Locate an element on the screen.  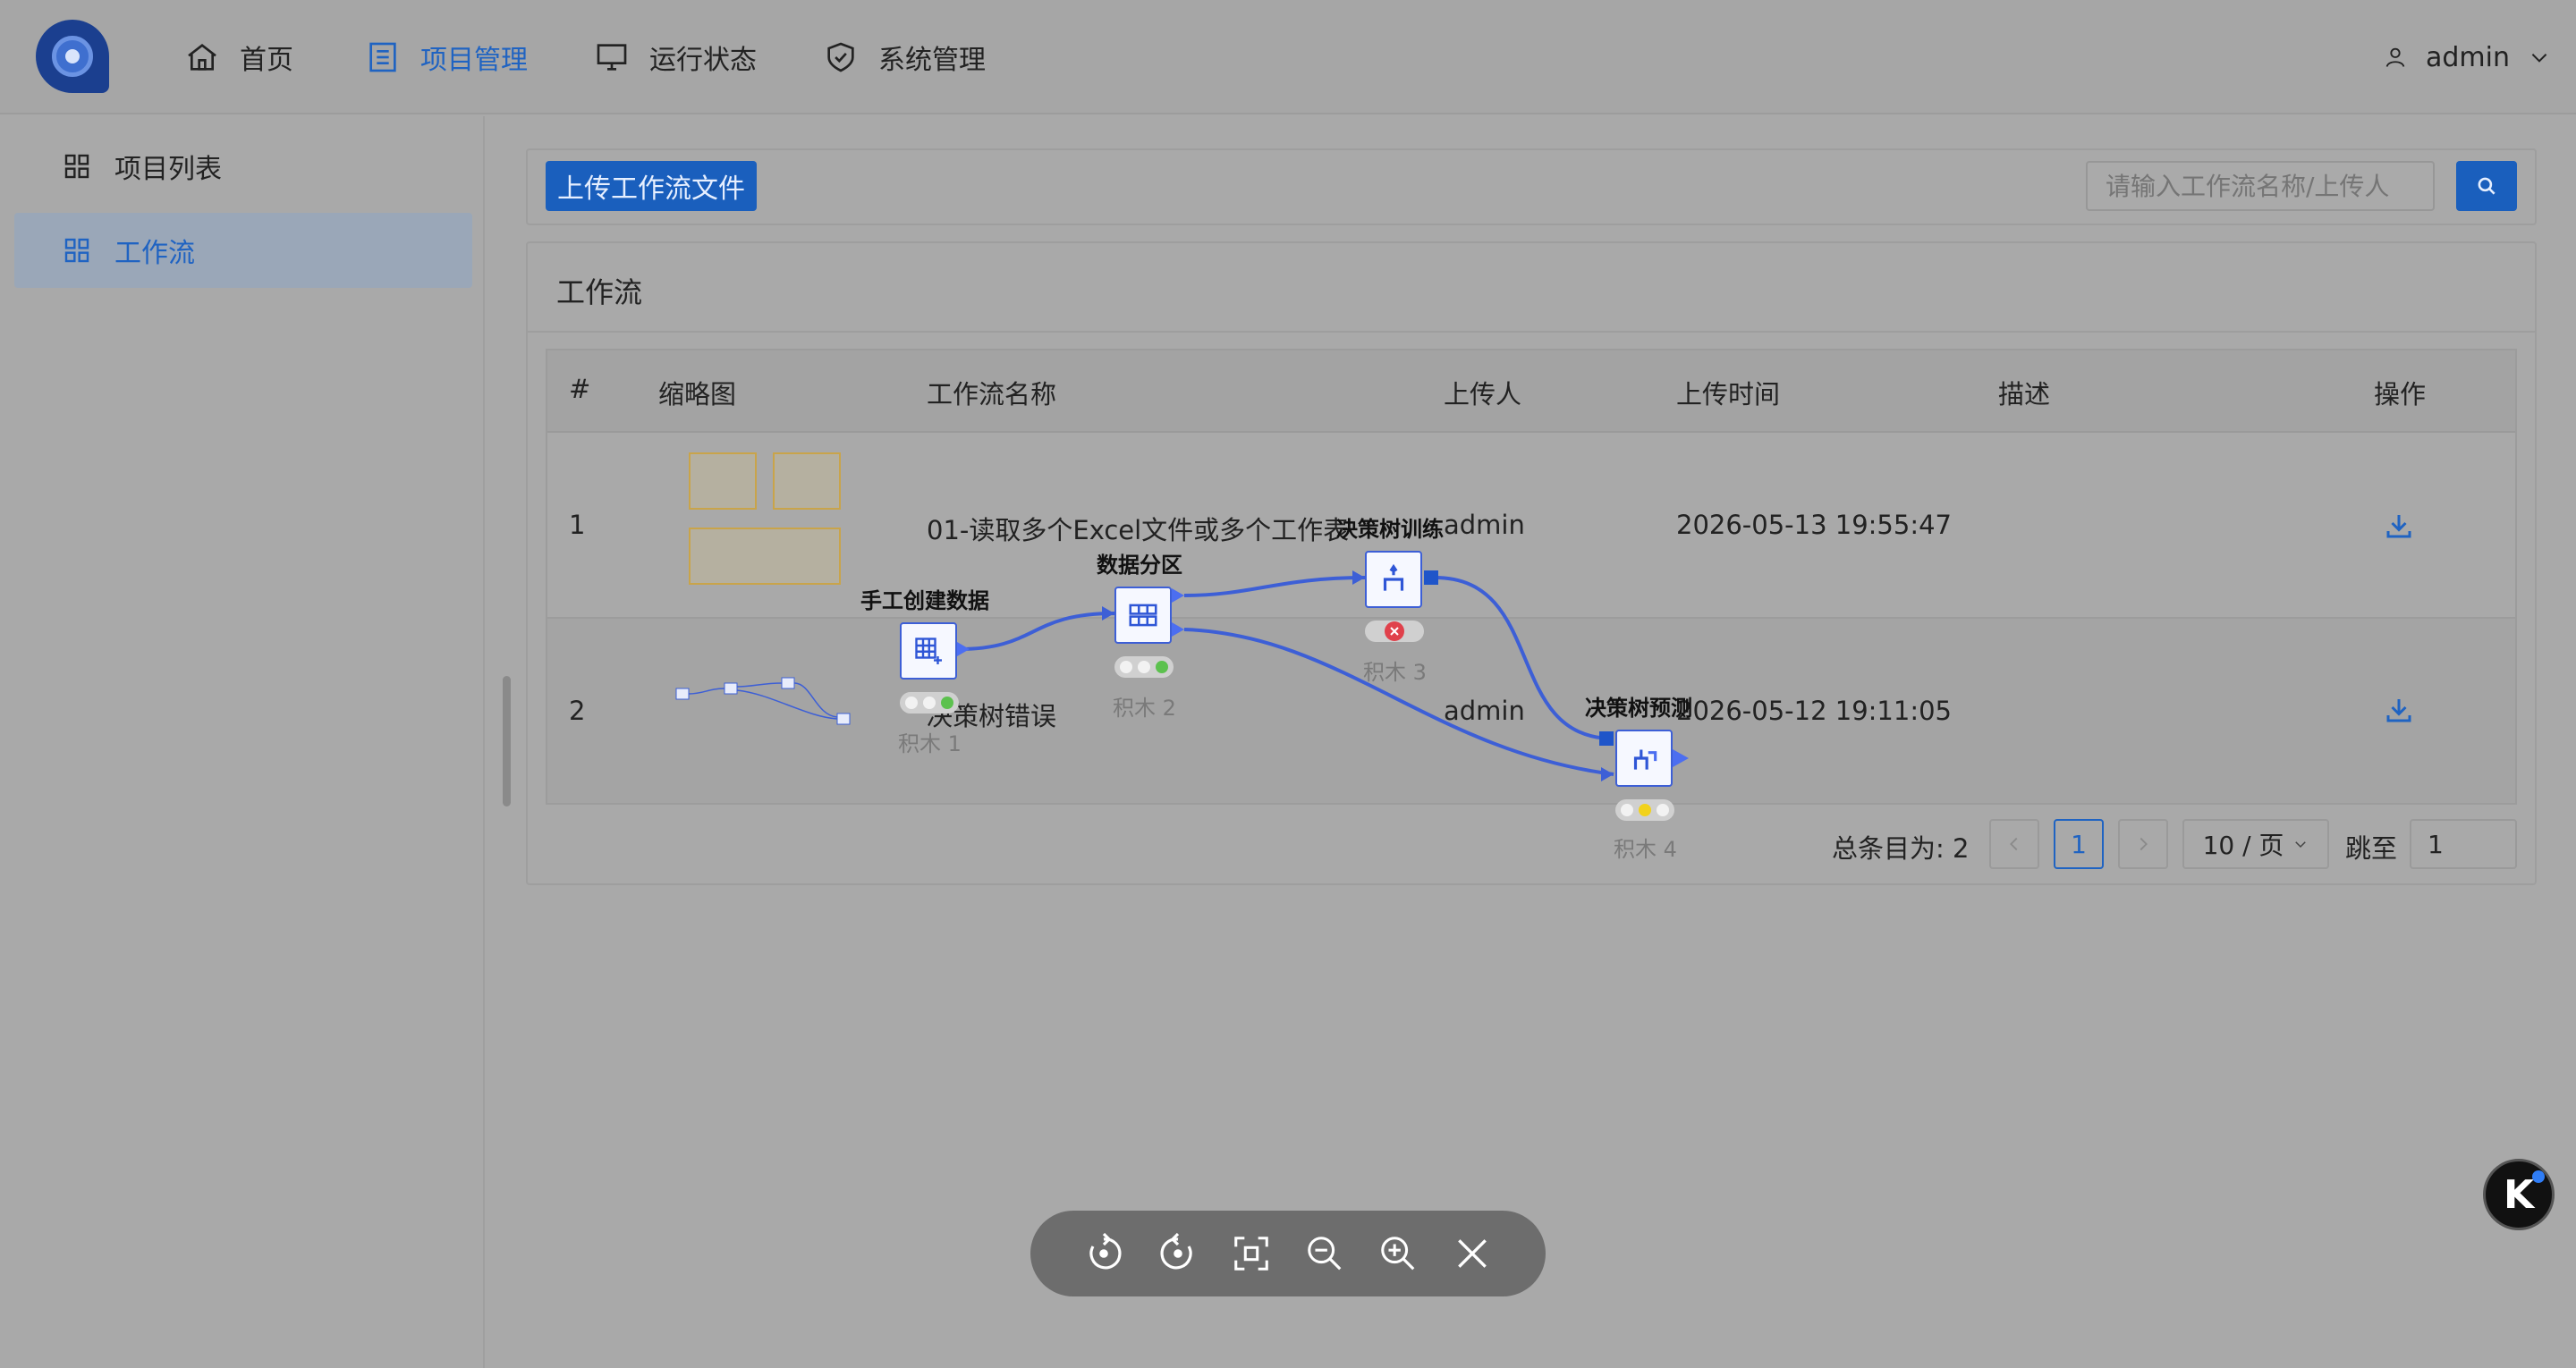
column-header-name: 工作流名称 is located at coordinates (992, 395).